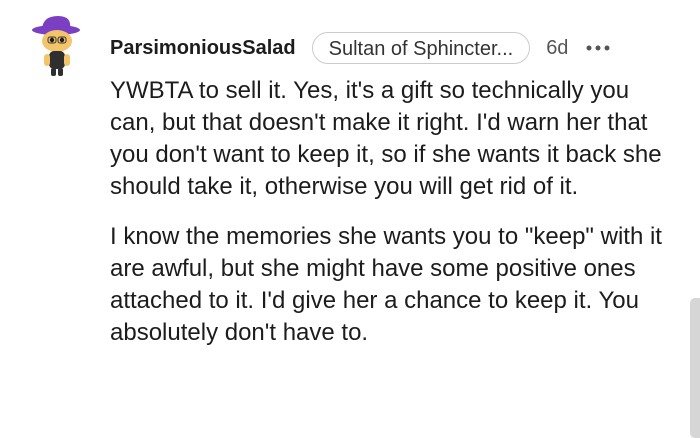  What do you see at coordinates (695, 368) in the screenshot?
I see `scrollbar` at bounding box center [695, 368].